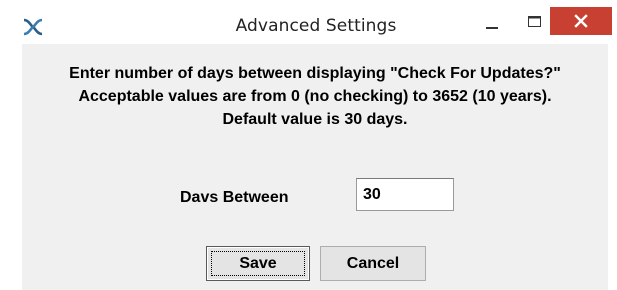 The height and width of the screenshot is (290, 617). Describe the element at coordinates (405, 194) in the screenshot. I see `days-between-input` at that location.